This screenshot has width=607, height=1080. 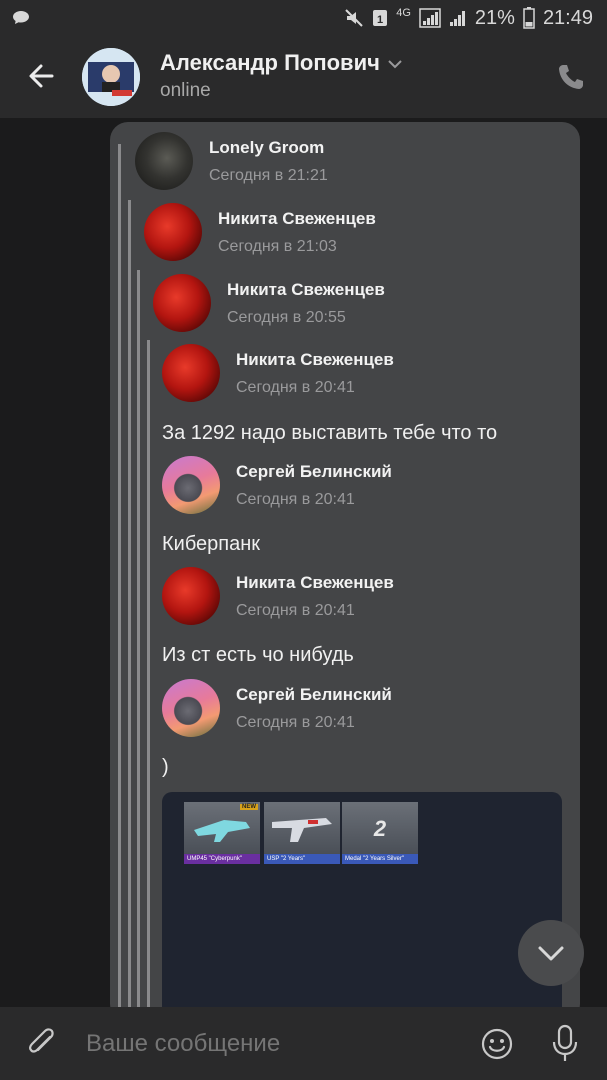 I want to click on phone-icon, so click(x=571, y=77).